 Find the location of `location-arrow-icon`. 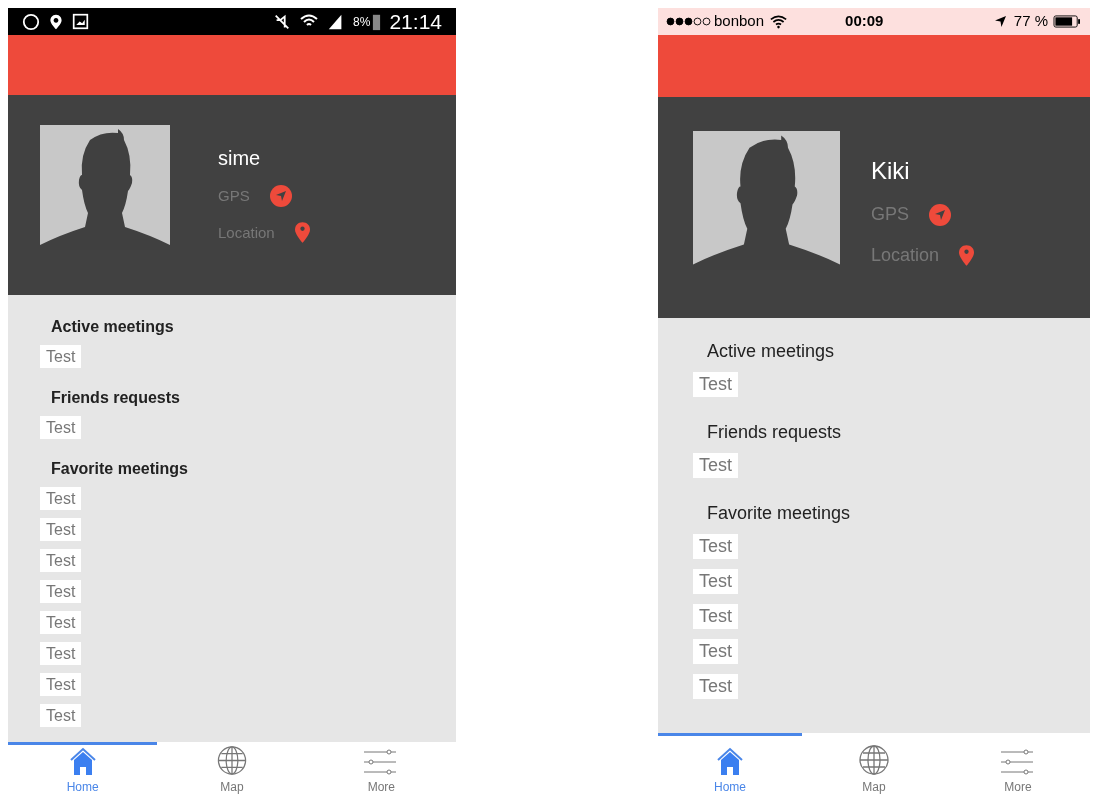

location-arrow-icon is located at coordinates (1000, 21).